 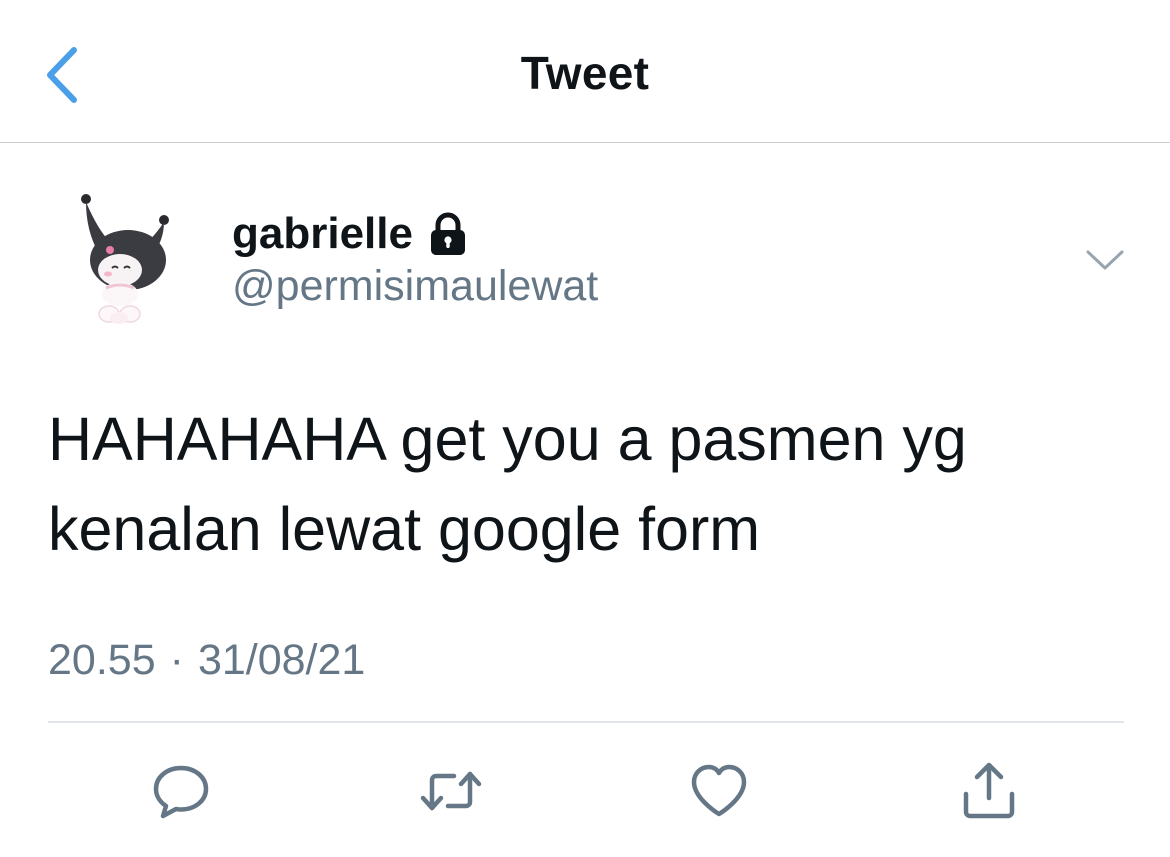 I want to click on page-title: Tweet, so click(x=585, y=73).